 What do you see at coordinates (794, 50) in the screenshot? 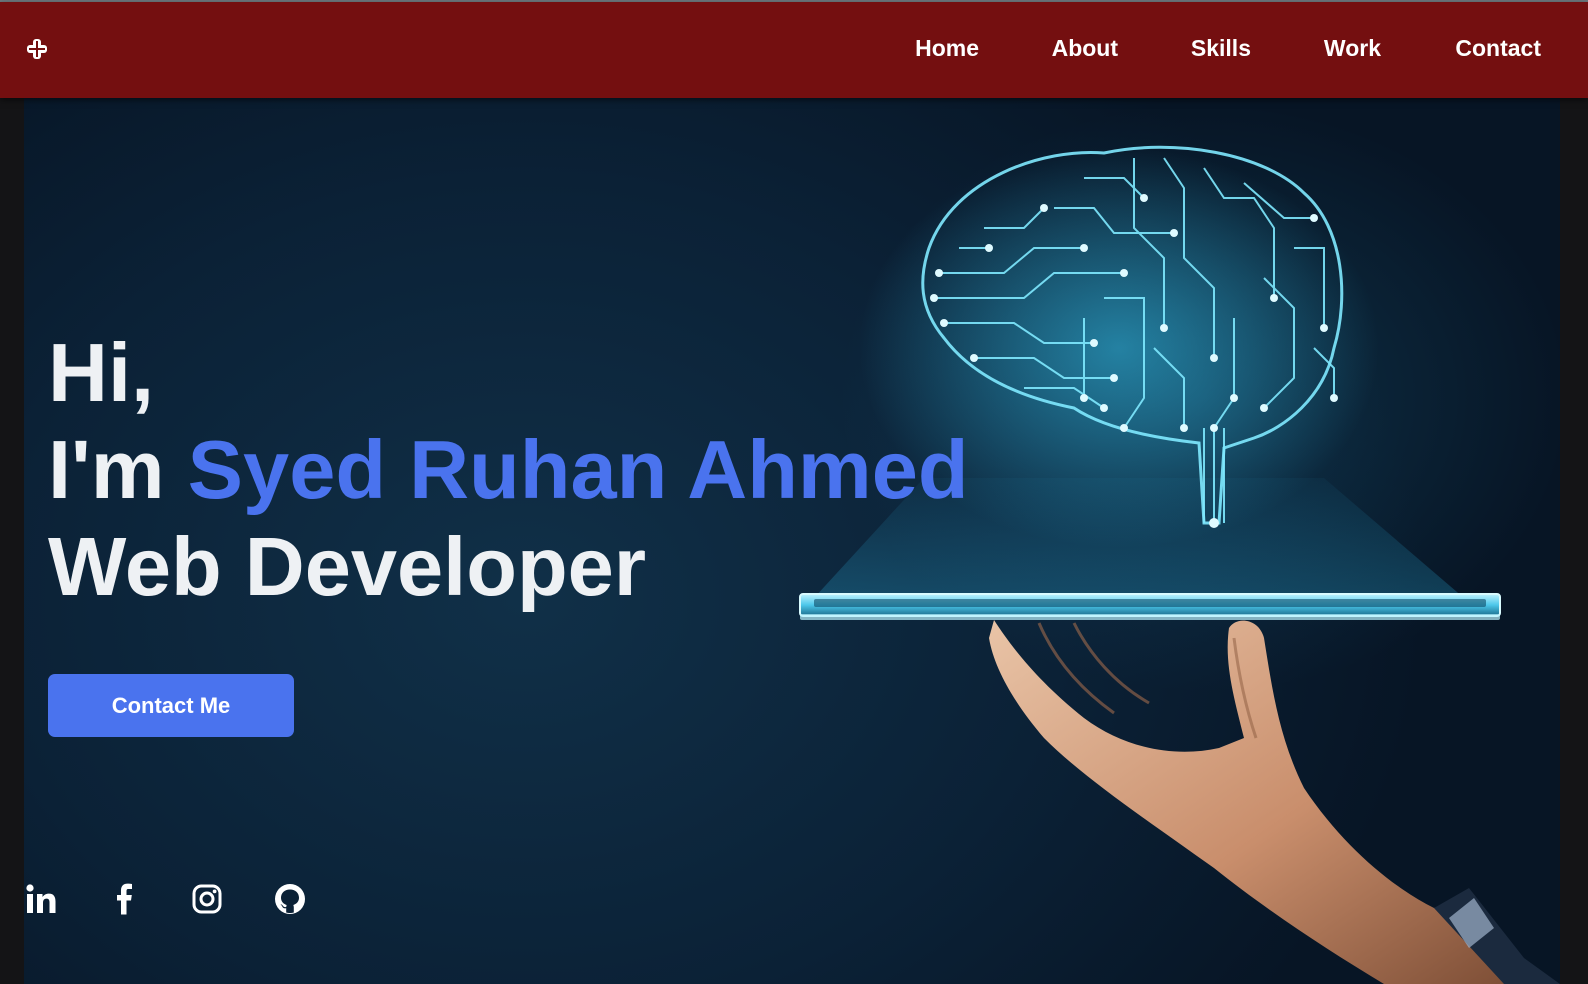
I see `navbar: Home About Skills Work Contact` at bounding box center [794, 50].